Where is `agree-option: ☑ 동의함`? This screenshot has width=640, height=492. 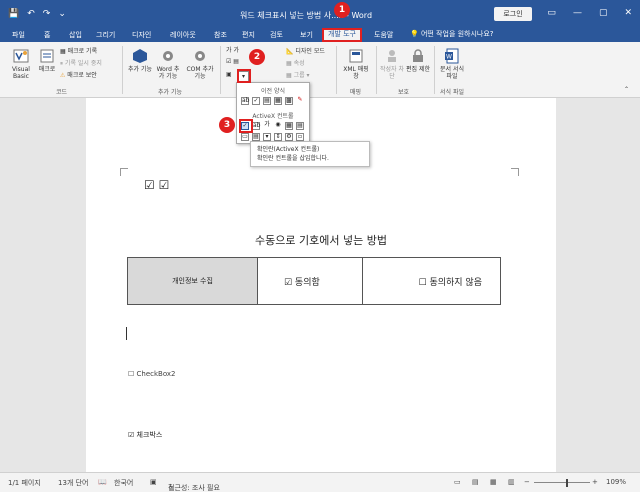 agree-option: ☑ 동의함 is located at coordinates (310, 281).